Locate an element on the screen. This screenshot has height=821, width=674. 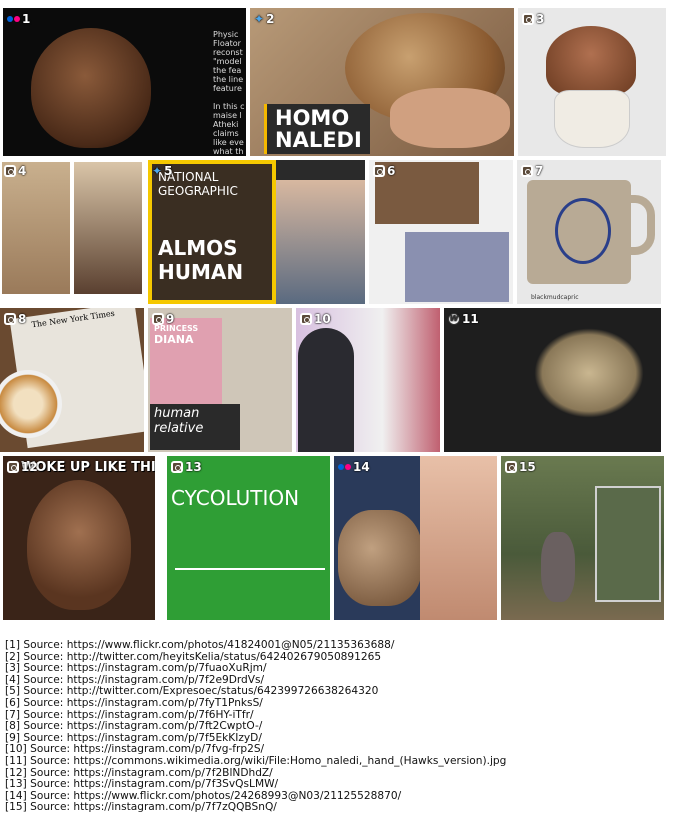
tile-13-photo: CYCOLUTION 13 is located at coordinates (248, 538).